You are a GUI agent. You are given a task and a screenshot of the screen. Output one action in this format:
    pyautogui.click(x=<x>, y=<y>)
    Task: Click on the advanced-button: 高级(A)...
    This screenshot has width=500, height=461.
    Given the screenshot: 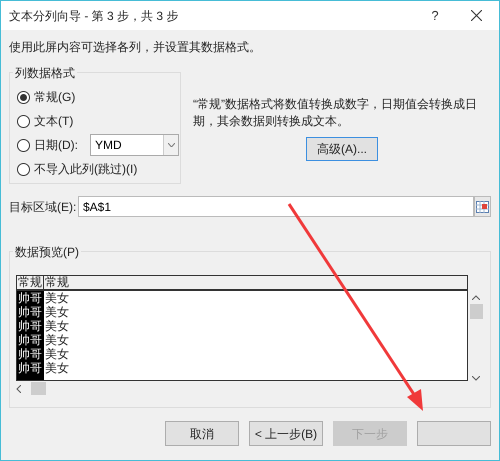 What is the action you would take?
    pyautogui.click(x=342, y=149)
    